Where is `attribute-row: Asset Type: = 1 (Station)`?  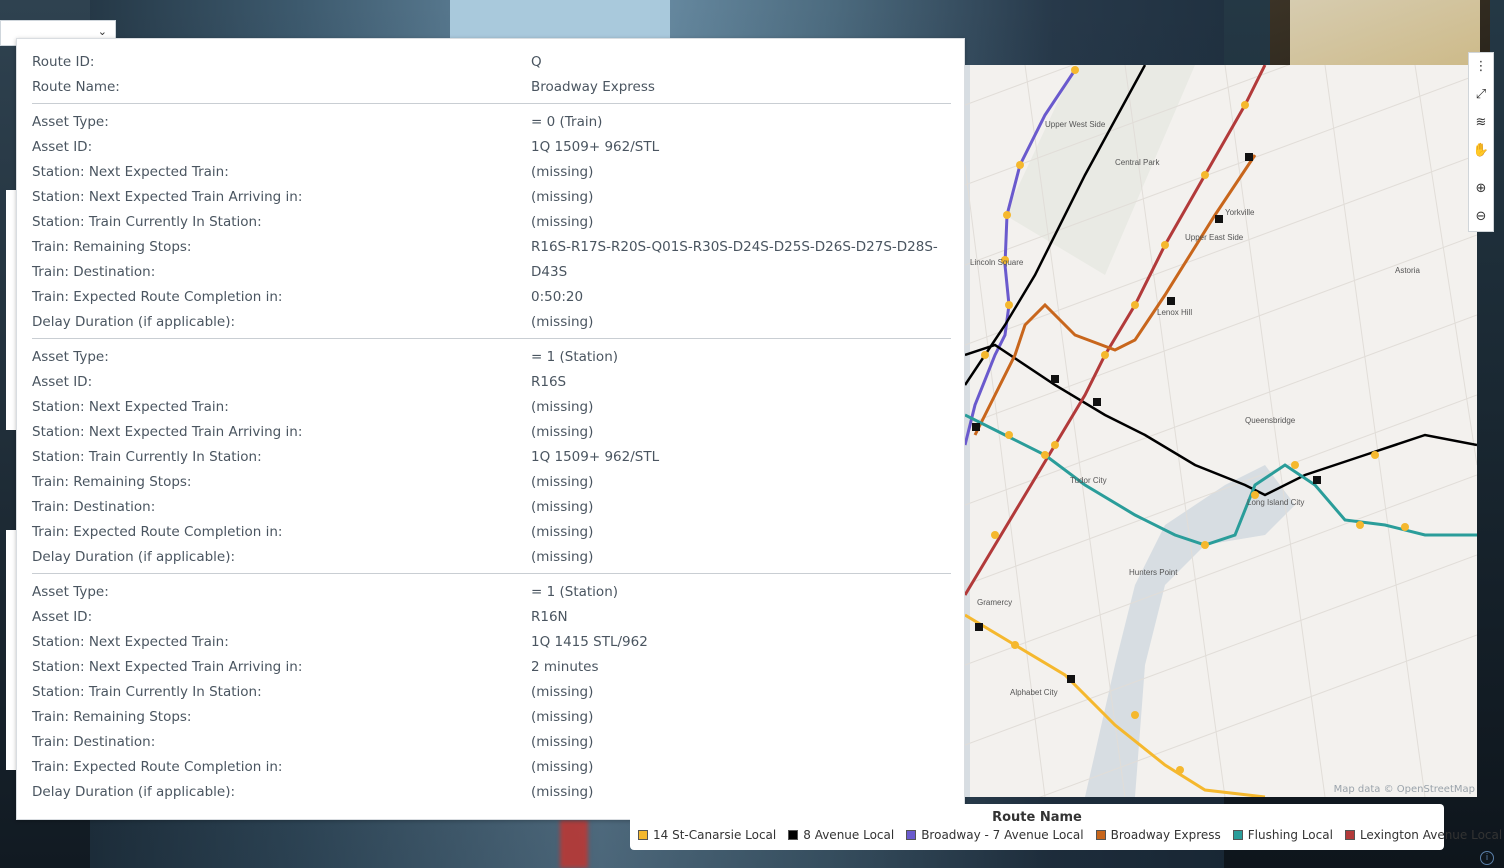 attribute-row: Asset Type: = 1 (Station) is located at coordinates (491, 356).